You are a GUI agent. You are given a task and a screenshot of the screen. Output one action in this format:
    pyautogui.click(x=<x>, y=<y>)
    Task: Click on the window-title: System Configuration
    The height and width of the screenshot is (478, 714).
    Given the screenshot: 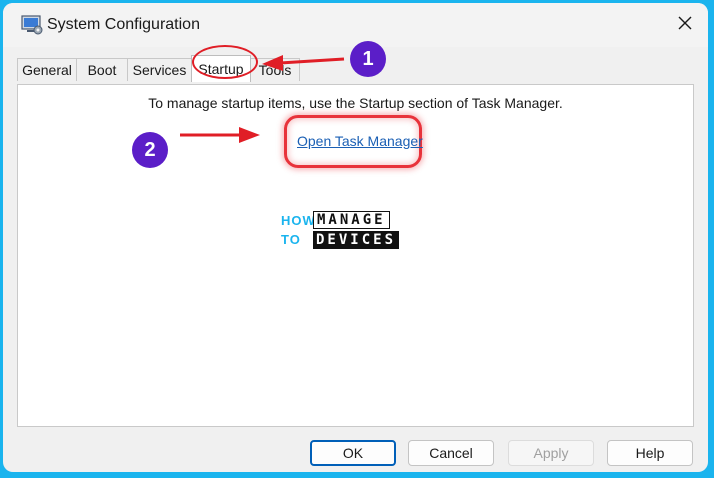 What is the action you would take?
    pyautogui.click(x=123, y=24)
    